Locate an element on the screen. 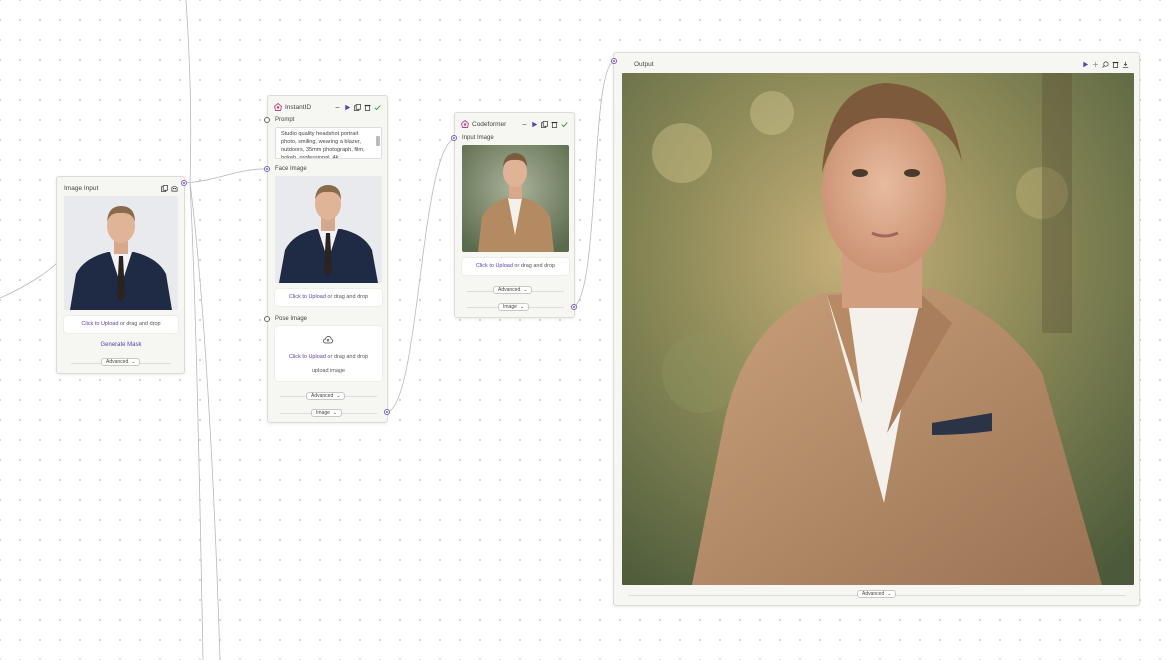  image-input-output-port is located at coordinates (184, 183).